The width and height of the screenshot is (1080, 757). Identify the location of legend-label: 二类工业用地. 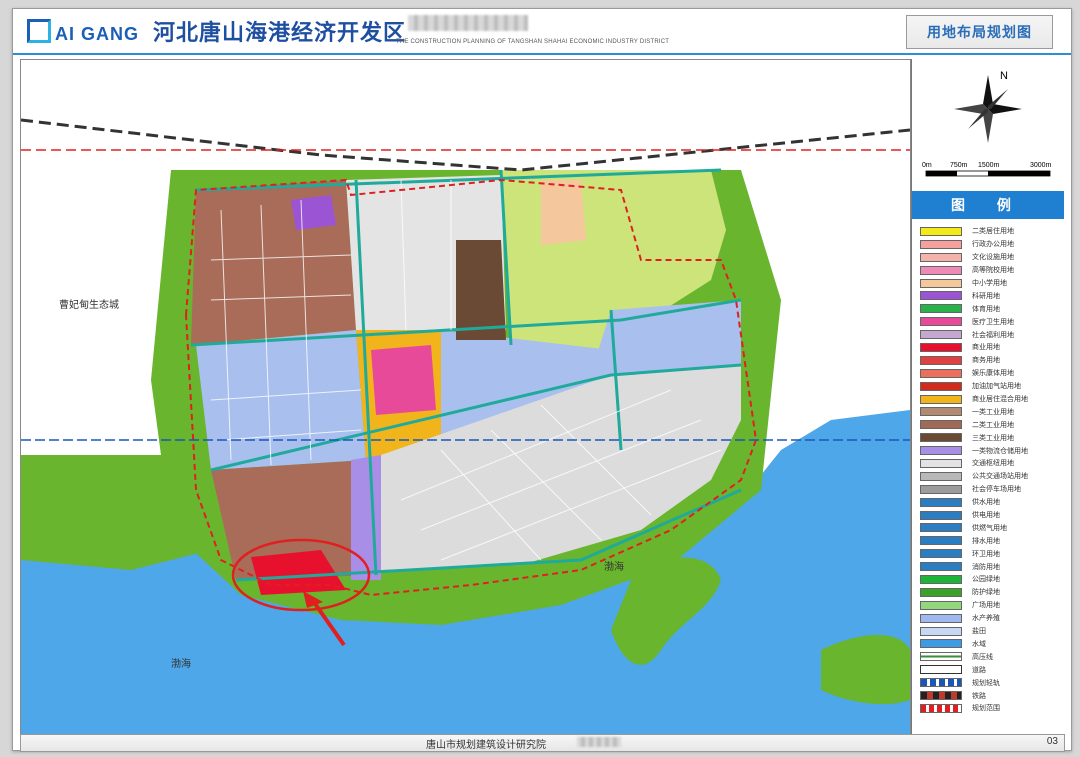
(993, 425).